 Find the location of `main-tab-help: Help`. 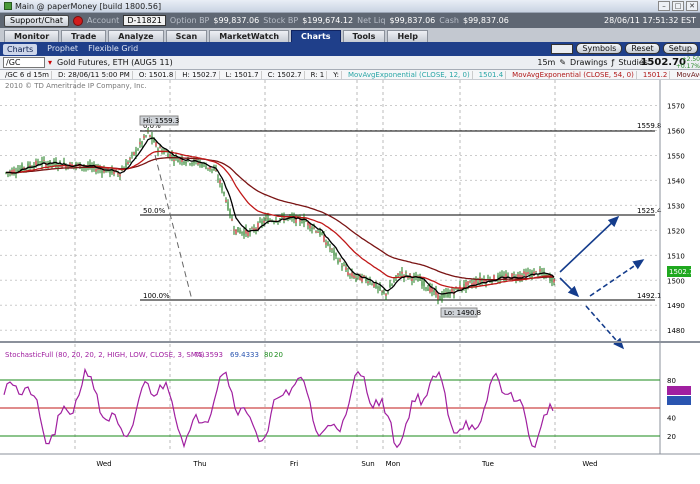

main-tab-help: Help is located at coordinates (408, 36).